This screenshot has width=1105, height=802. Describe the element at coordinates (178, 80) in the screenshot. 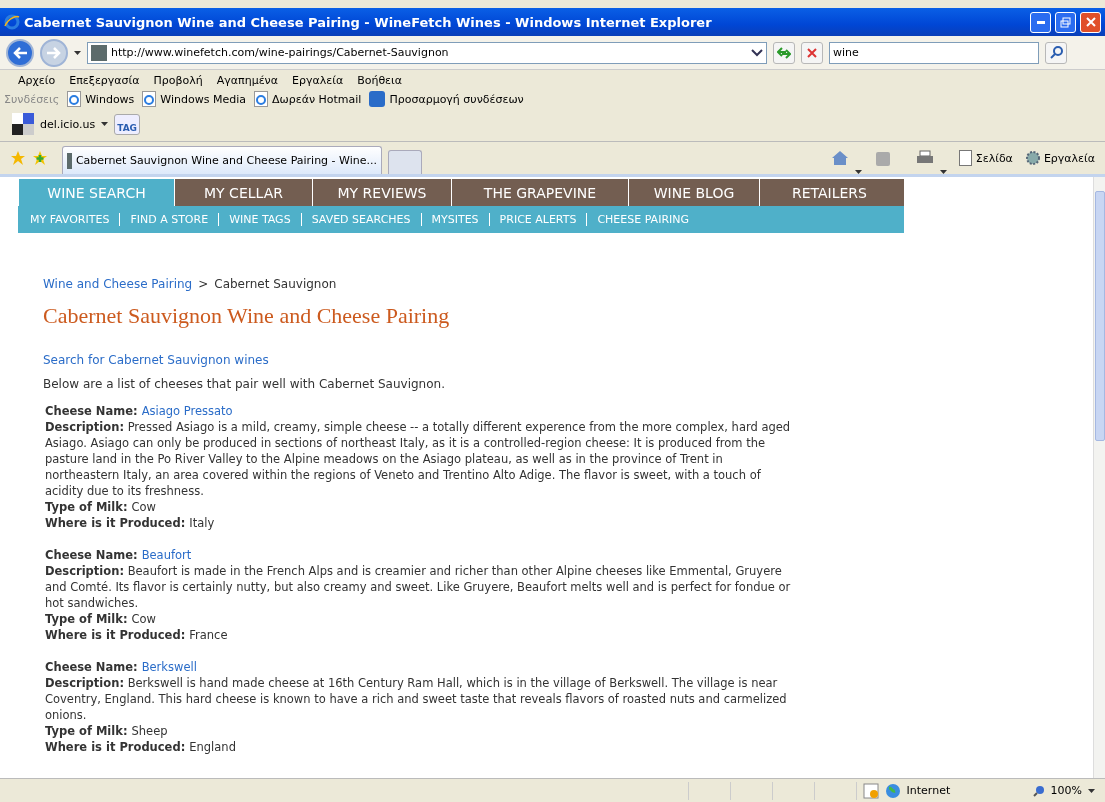

I see `menu-item: Προβολή` at that location.